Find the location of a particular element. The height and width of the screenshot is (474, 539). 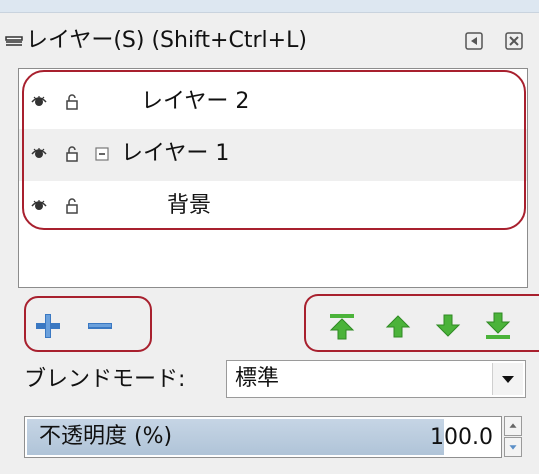

dropdown-button is located at coordinates (507, 379).